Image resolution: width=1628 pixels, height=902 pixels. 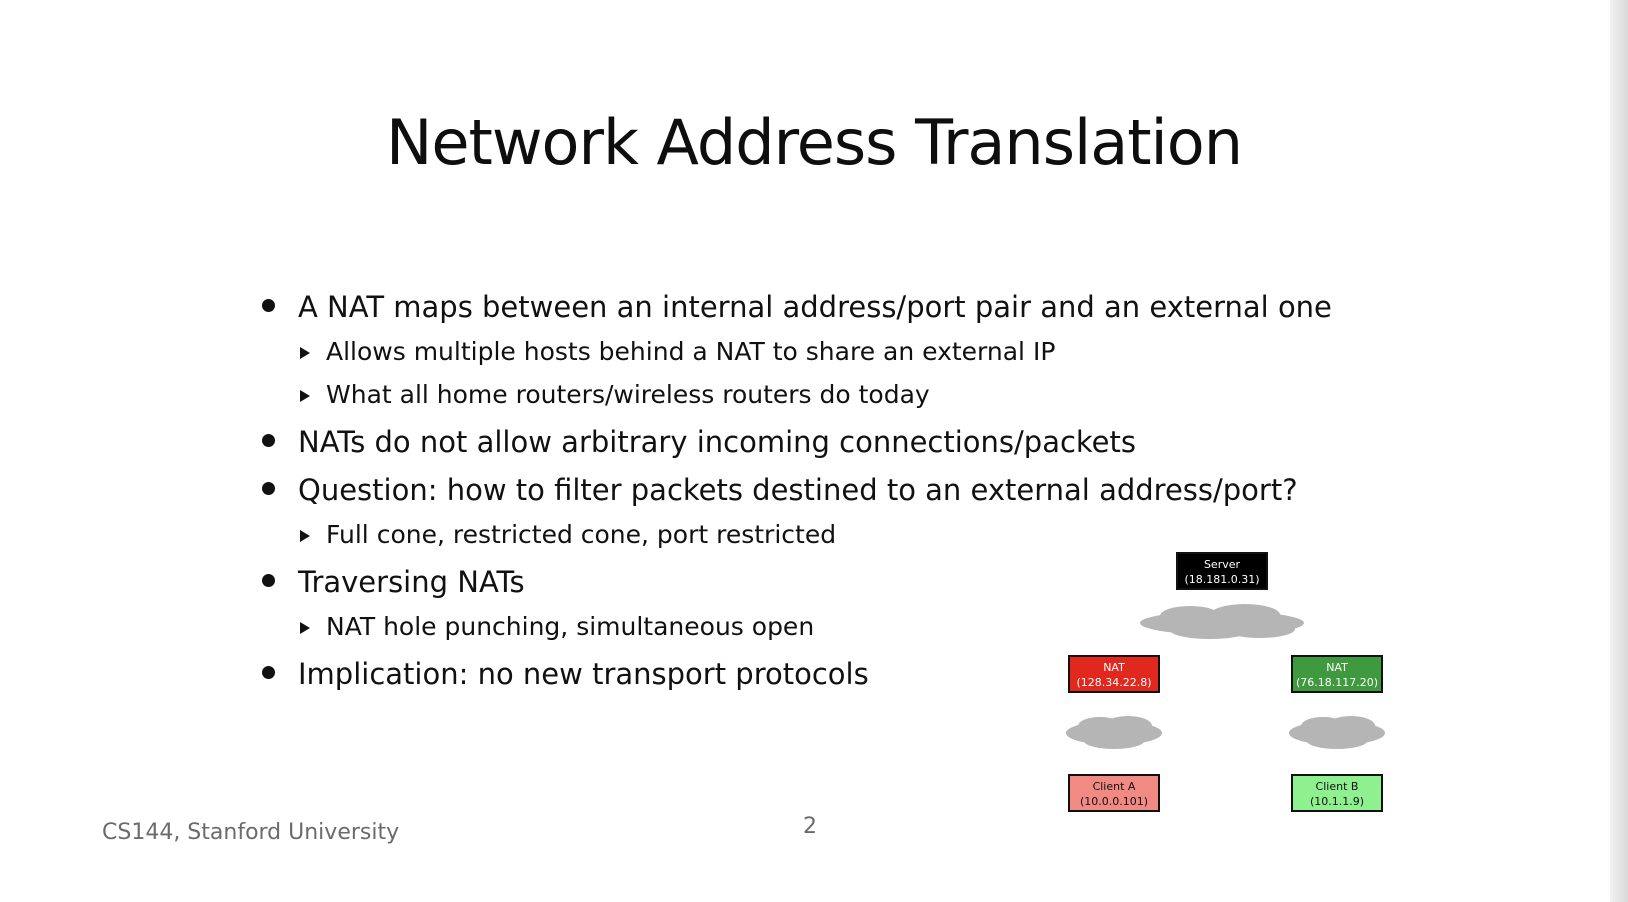 I want to click on internet-cloud-icon, so click(x=1222, y=621).